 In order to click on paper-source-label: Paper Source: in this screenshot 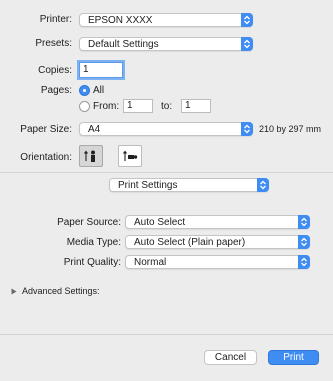, I will do `click(89, 222)`.